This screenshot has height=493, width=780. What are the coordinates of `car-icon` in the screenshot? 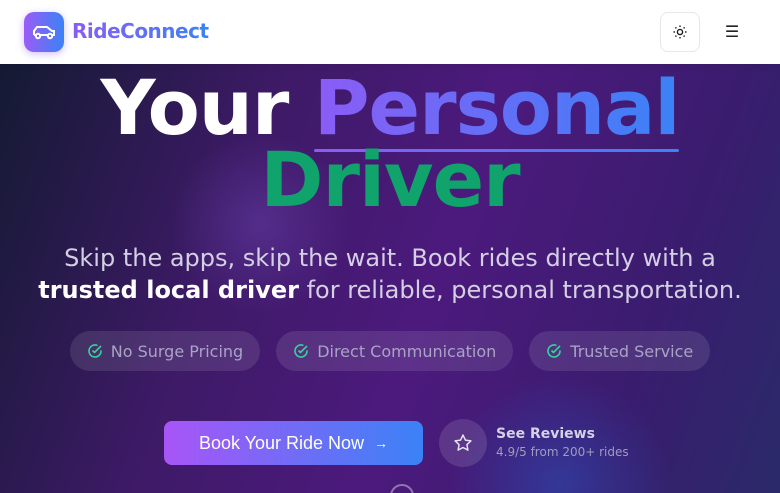 It's located at (44, 33).